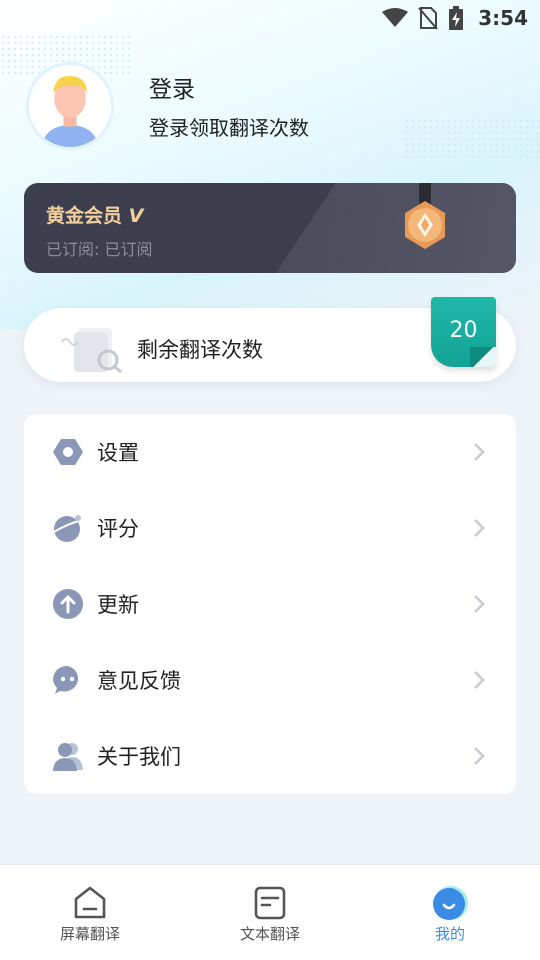 The height and width of the screenshot is (960, 540). What do you see at coordinates (172, 87) in the screenshot?
I see `login-title: 登录` at bounding box center [172, 87].